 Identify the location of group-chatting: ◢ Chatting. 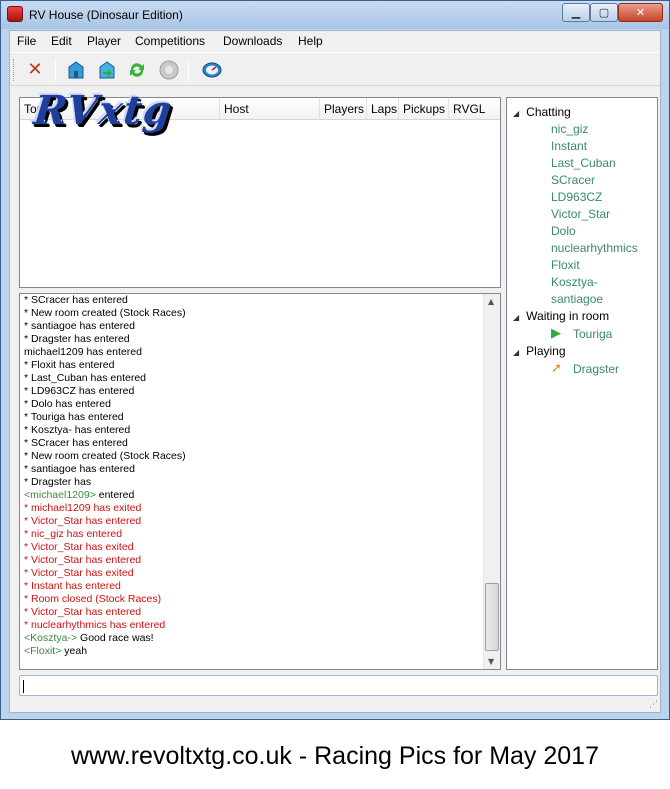
(542, 112).